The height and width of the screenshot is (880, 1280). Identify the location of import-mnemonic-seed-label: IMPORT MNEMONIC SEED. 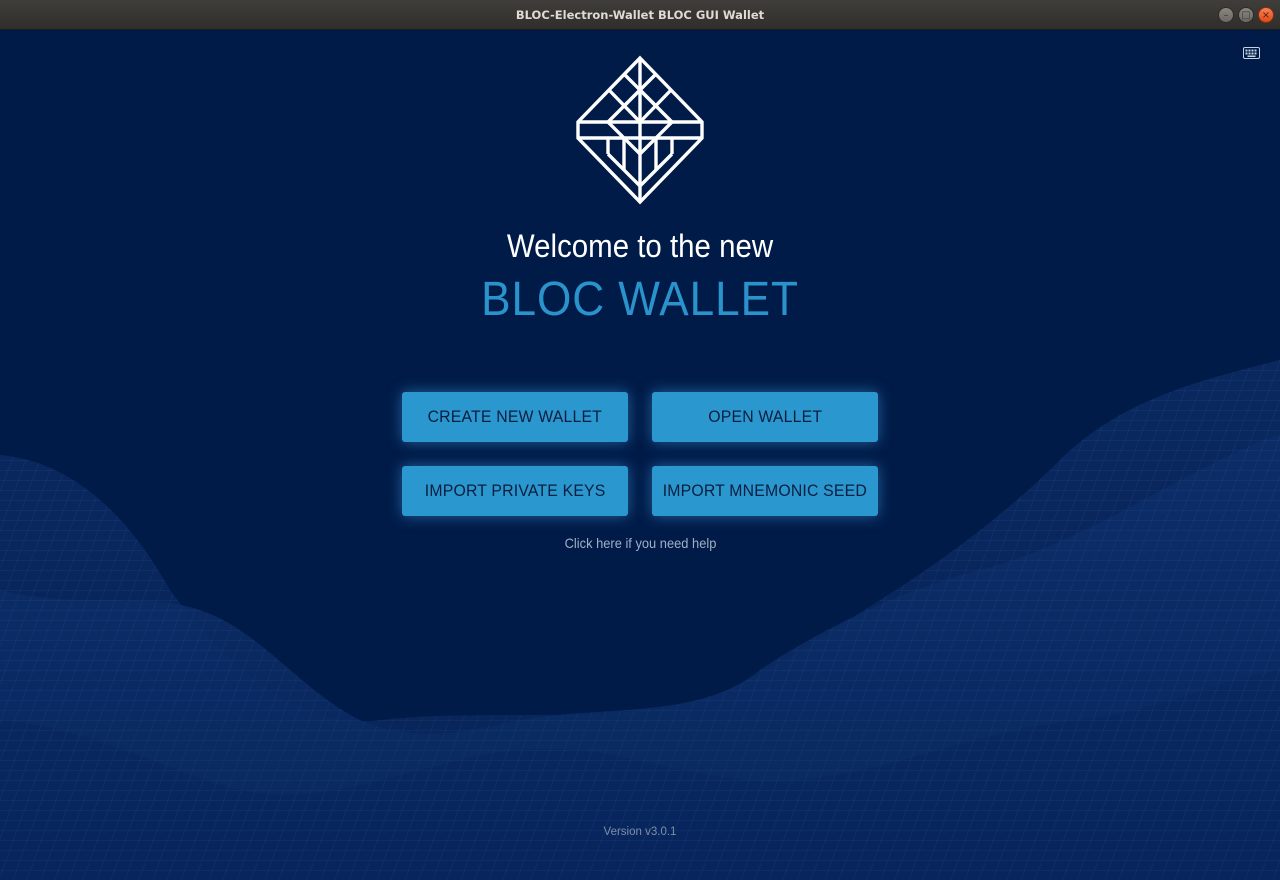
(765, 490).